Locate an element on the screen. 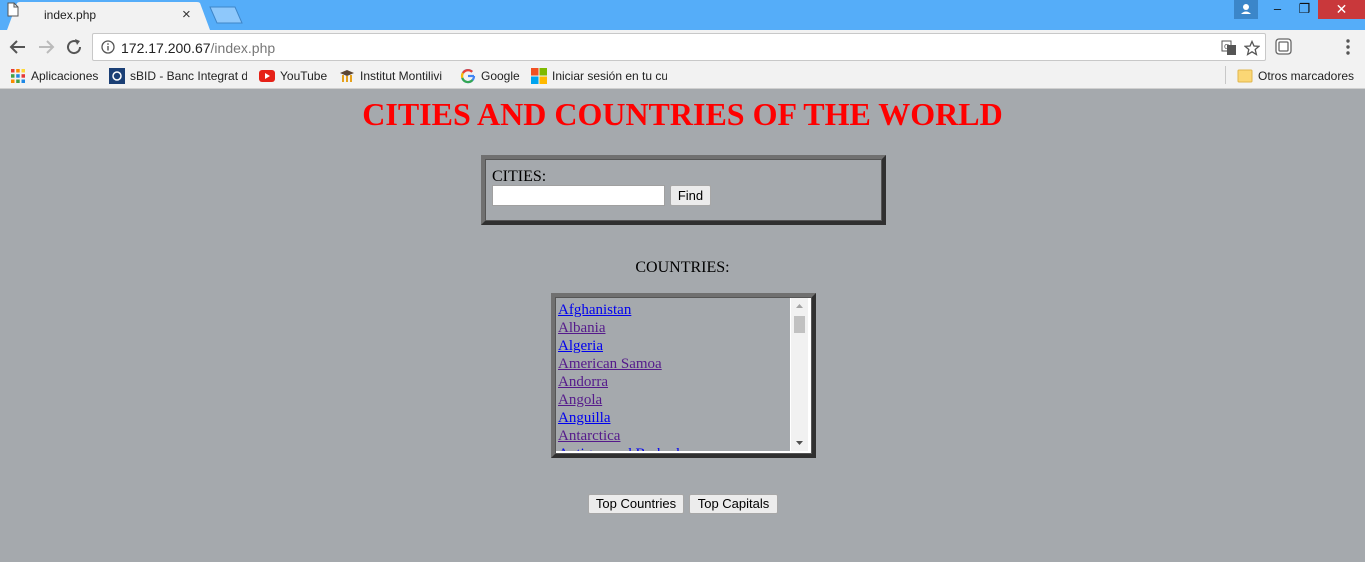  bookmarks-separator is located at coordinates (1225, 75).